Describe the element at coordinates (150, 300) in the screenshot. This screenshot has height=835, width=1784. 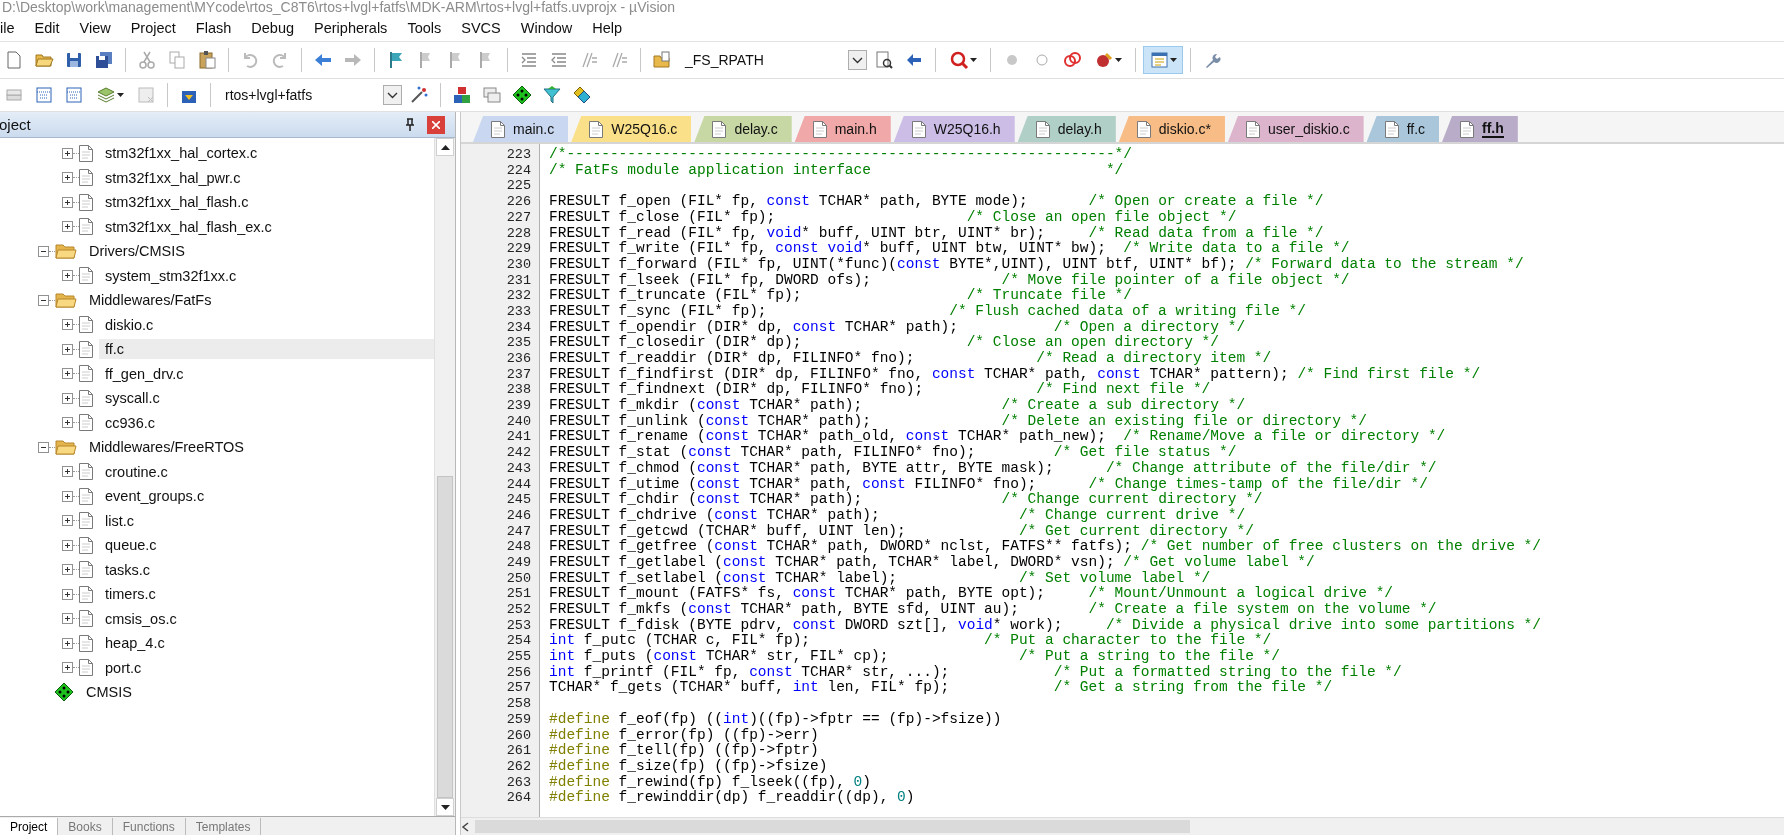
I see `tree-item: Middlewares/FatFs` at that location.